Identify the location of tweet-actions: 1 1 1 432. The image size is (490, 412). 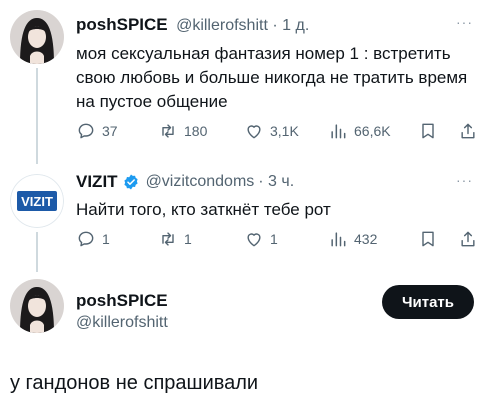
(245, 241).